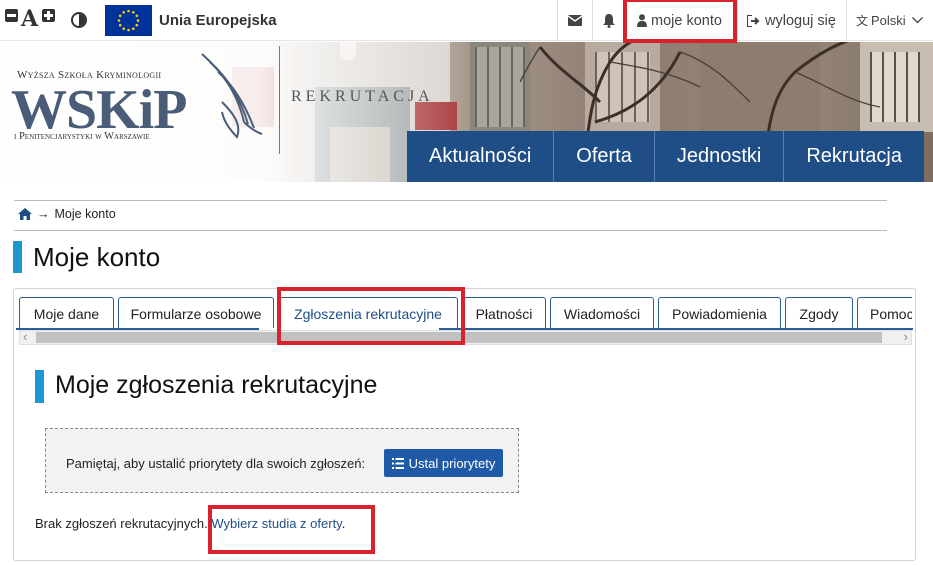  Describe the element at coordinates (362, 96) in the screenshot. I see `section-name: REKRUTACJA` at that location.